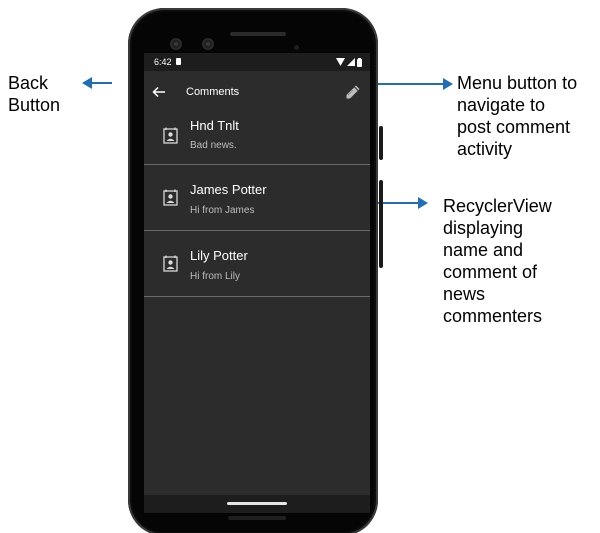 The image size is (600, 533). I want to click on post-comment-menu-button, so click(353, 92).